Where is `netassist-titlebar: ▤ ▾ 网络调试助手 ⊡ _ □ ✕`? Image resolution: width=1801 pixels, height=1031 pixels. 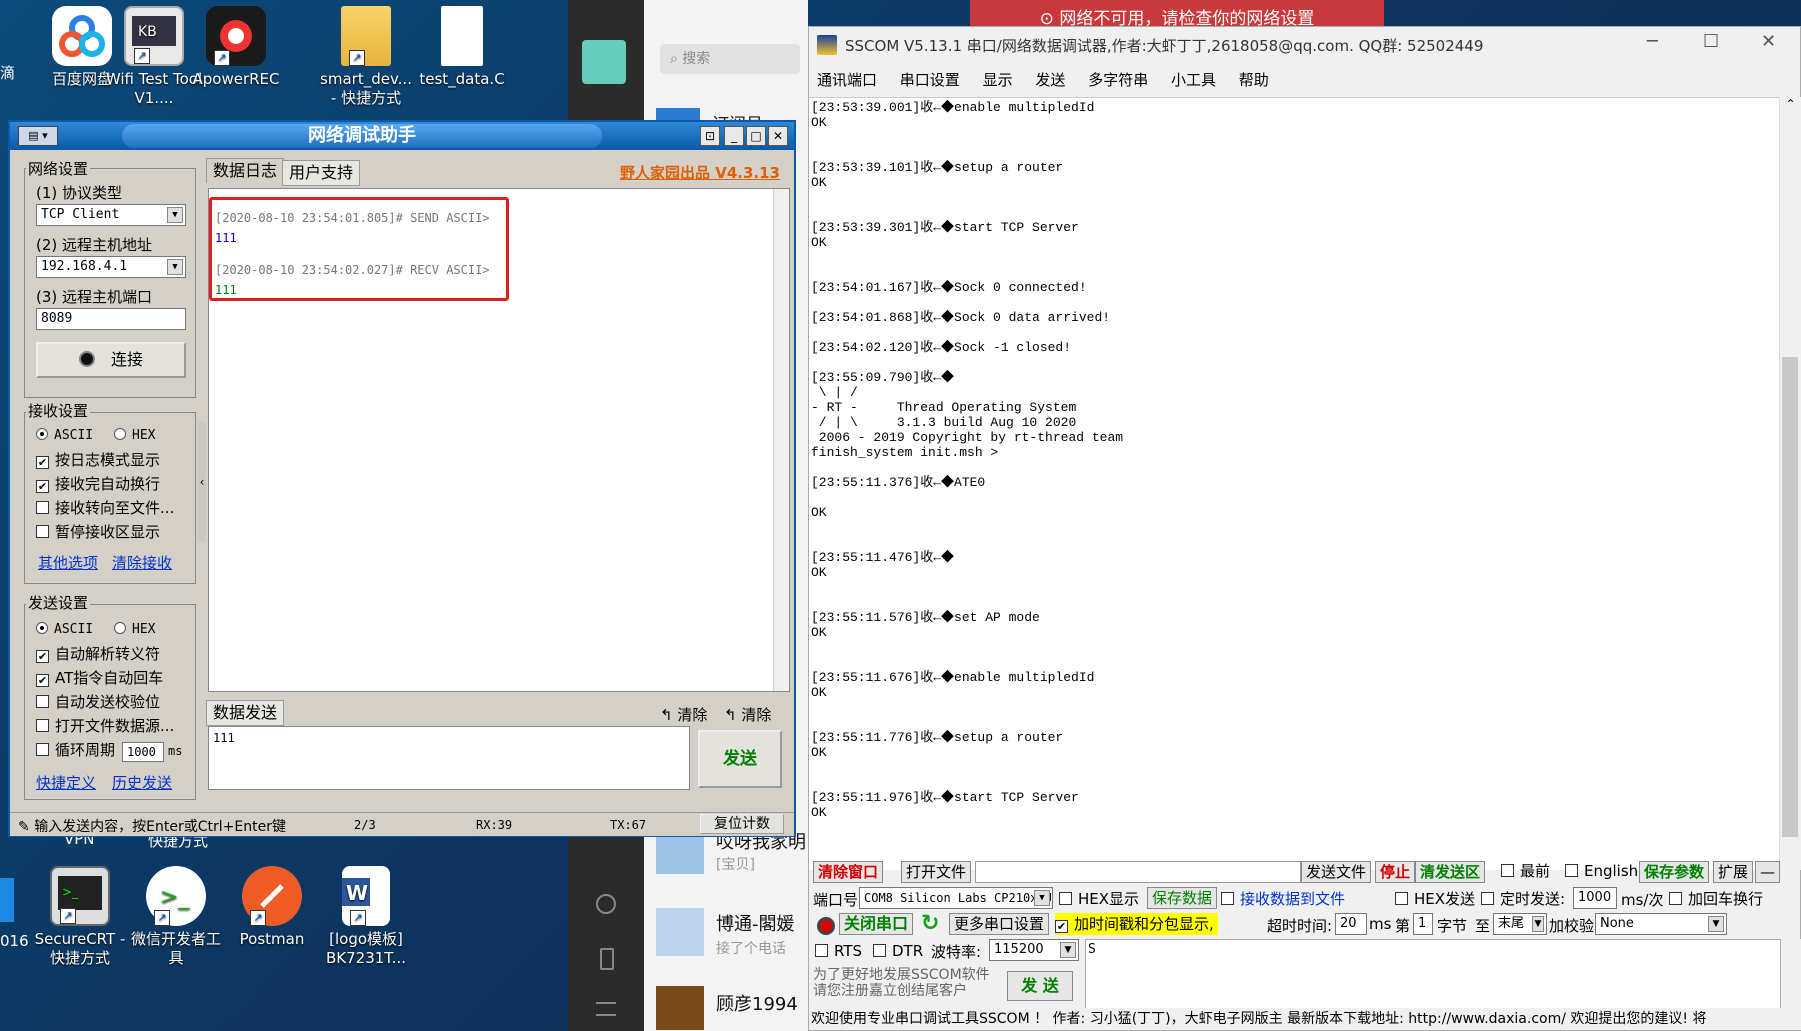
netassist-titlebar: ▤ ▾ 网络调试助手 ⊡ _ □ ✕ is located at coordinates (402, 136).